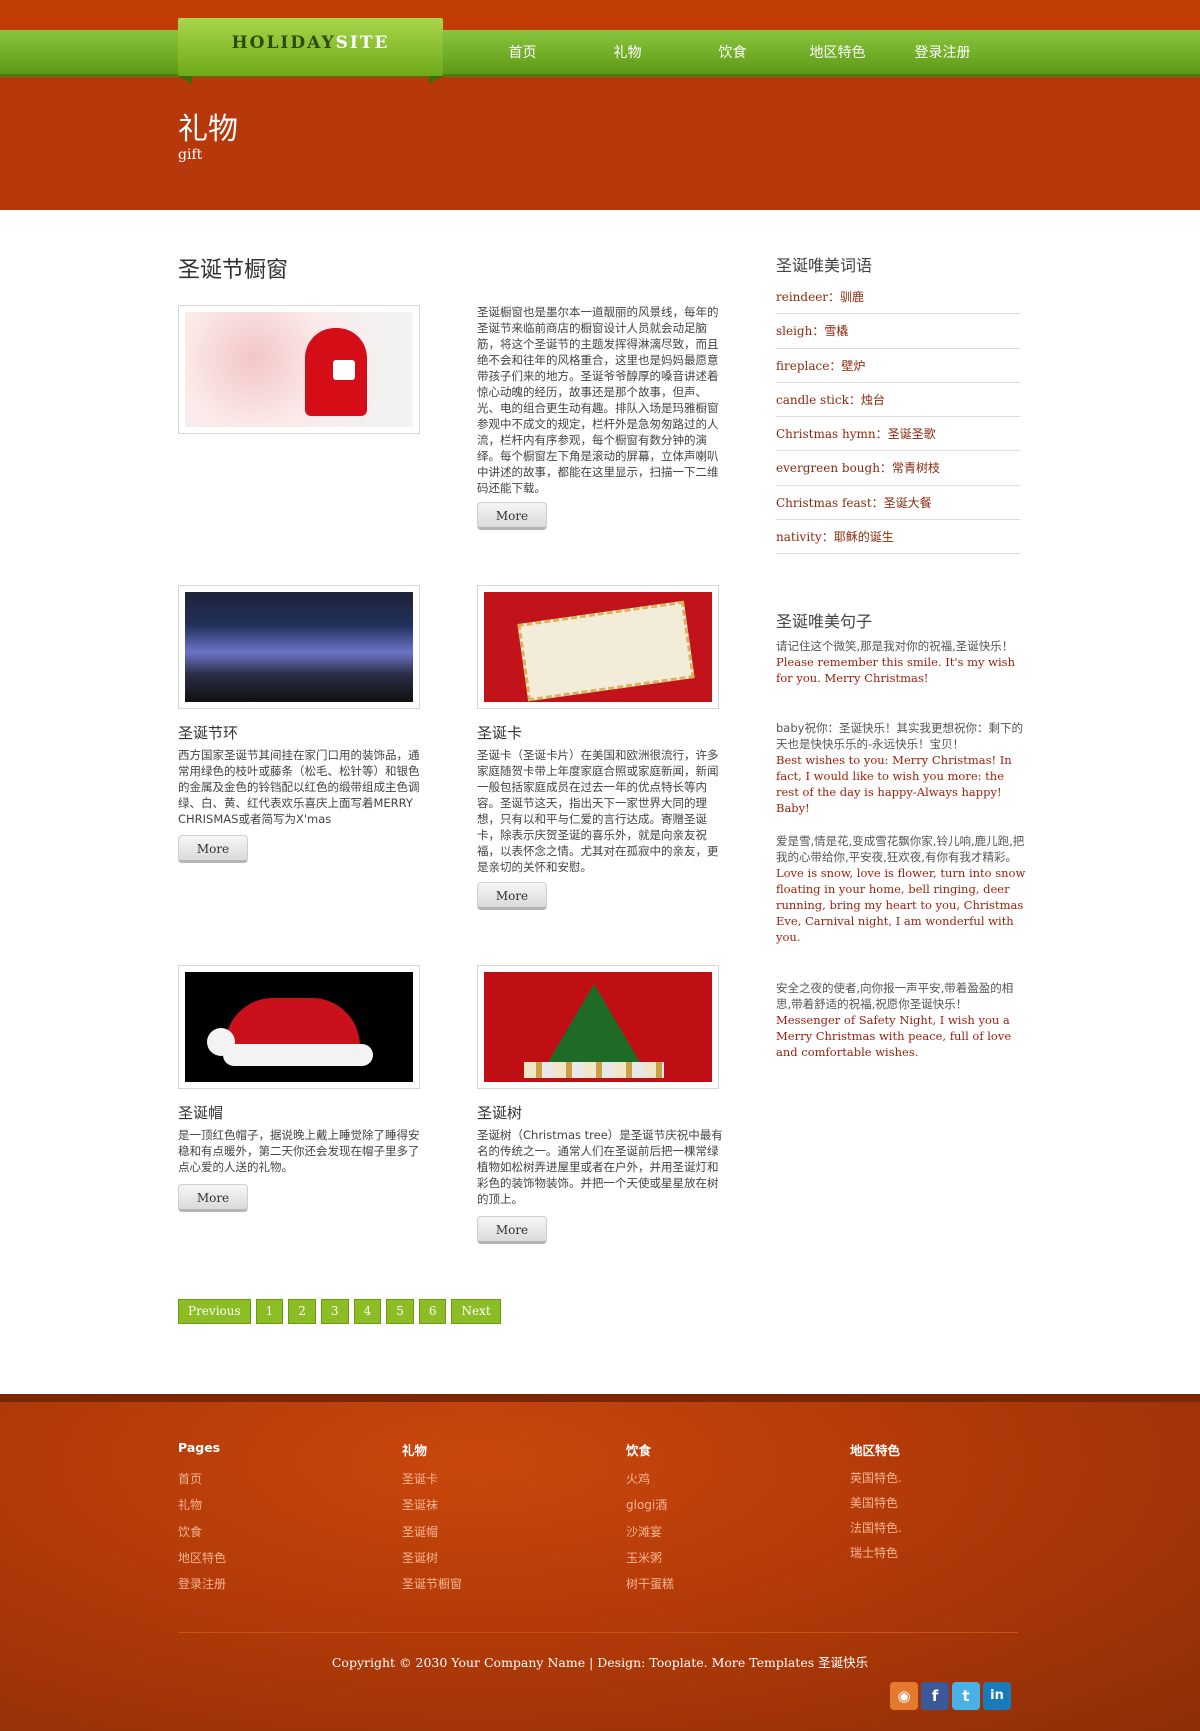 The height and width of the screenshot is (1731, 1200). Describe the element at coordinates (500, 733) in the screenshot. I see `item-title-card: 圣诞卡` at that location.